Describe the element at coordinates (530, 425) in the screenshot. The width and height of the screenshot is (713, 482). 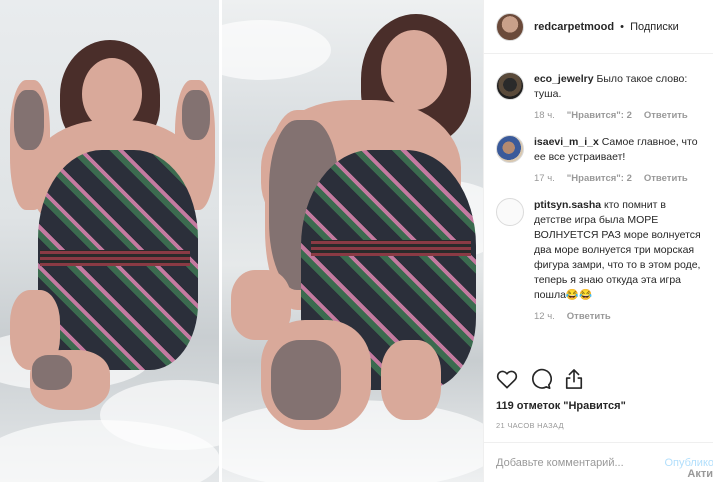
I see `post-time: 21 ЧАСОВ НАЗАД` at that location.